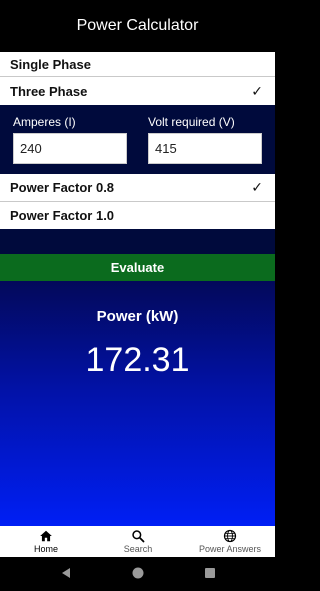 The width and height of the screenshot is (320, 591). What do you see at coordinates (44, 122) in the screenshot?
I see `amperes-label: Amperes (I)` at bounding box center [44, 122].